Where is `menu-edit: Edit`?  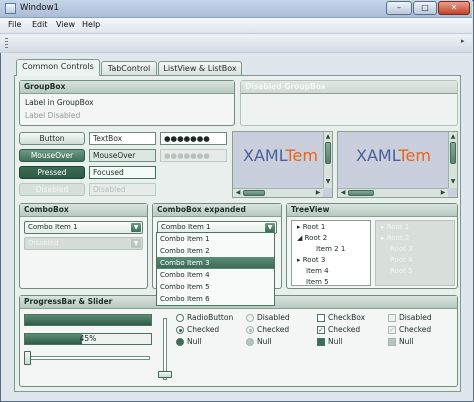
menu-edit: Edit is located at coordinates (40, 24).